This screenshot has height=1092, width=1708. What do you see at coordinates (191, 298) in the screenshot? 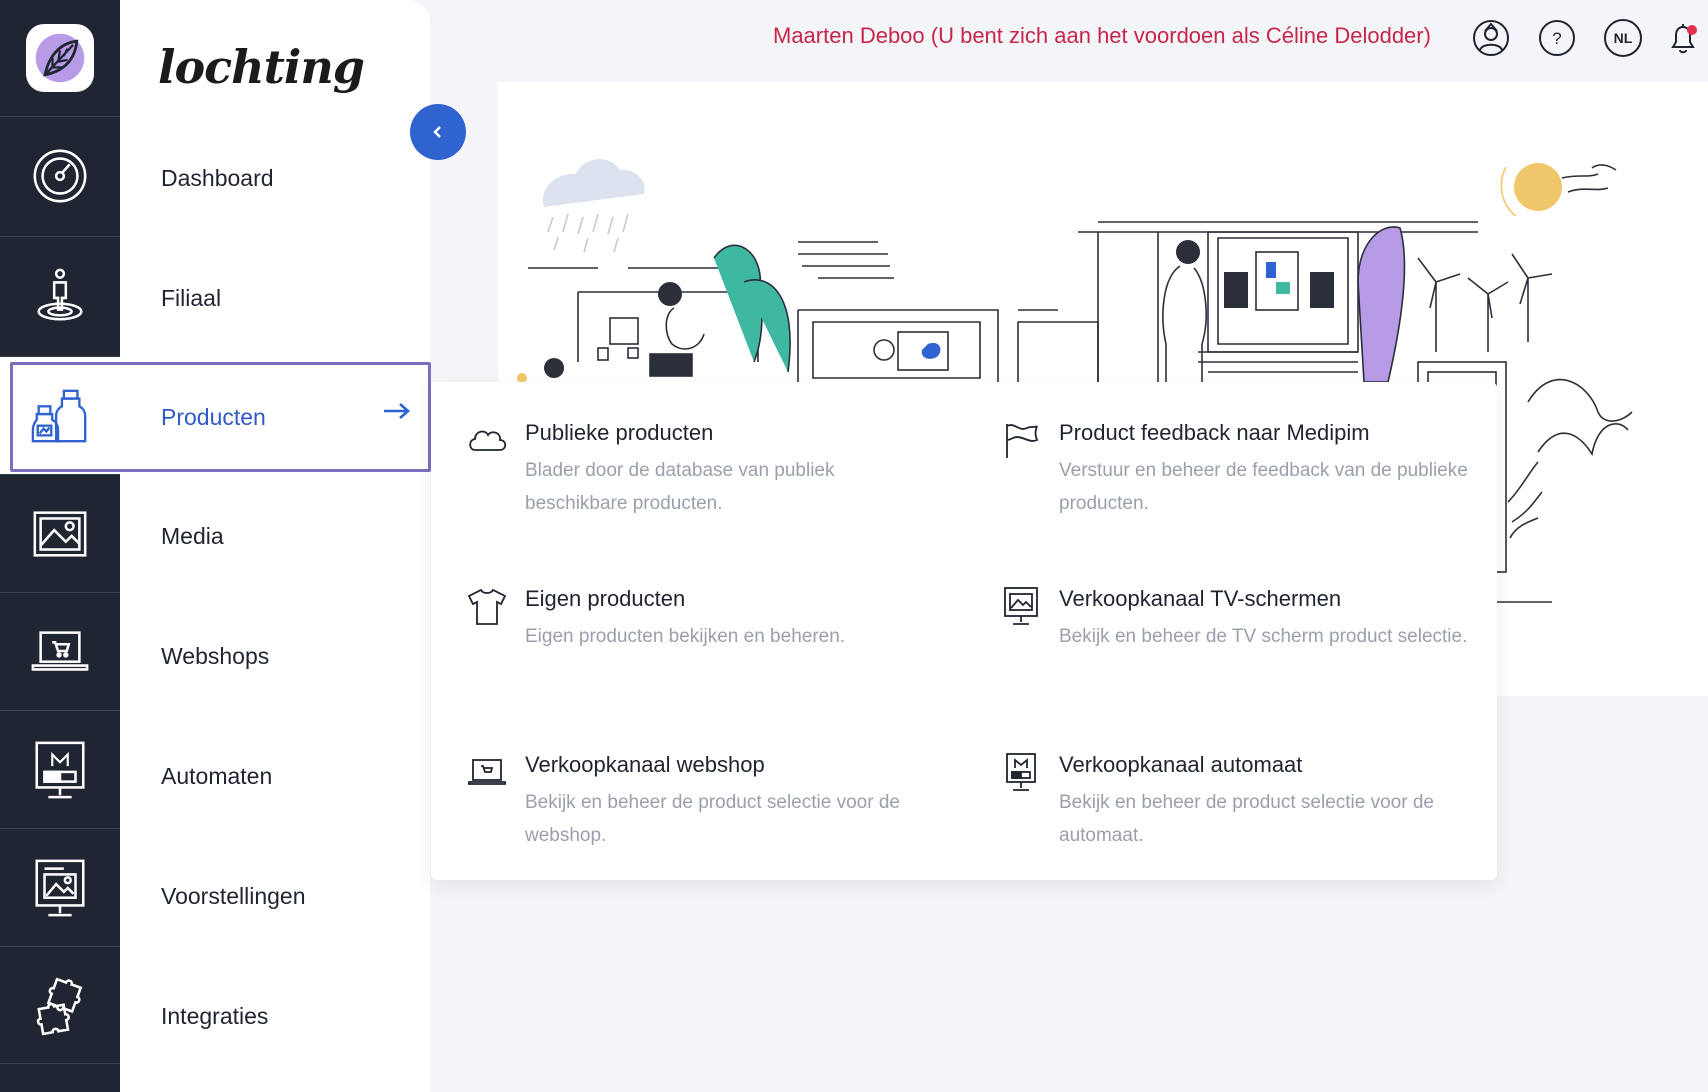
I see `menu-item-filiaal: Filiaal` at bounding box center [191, 298].